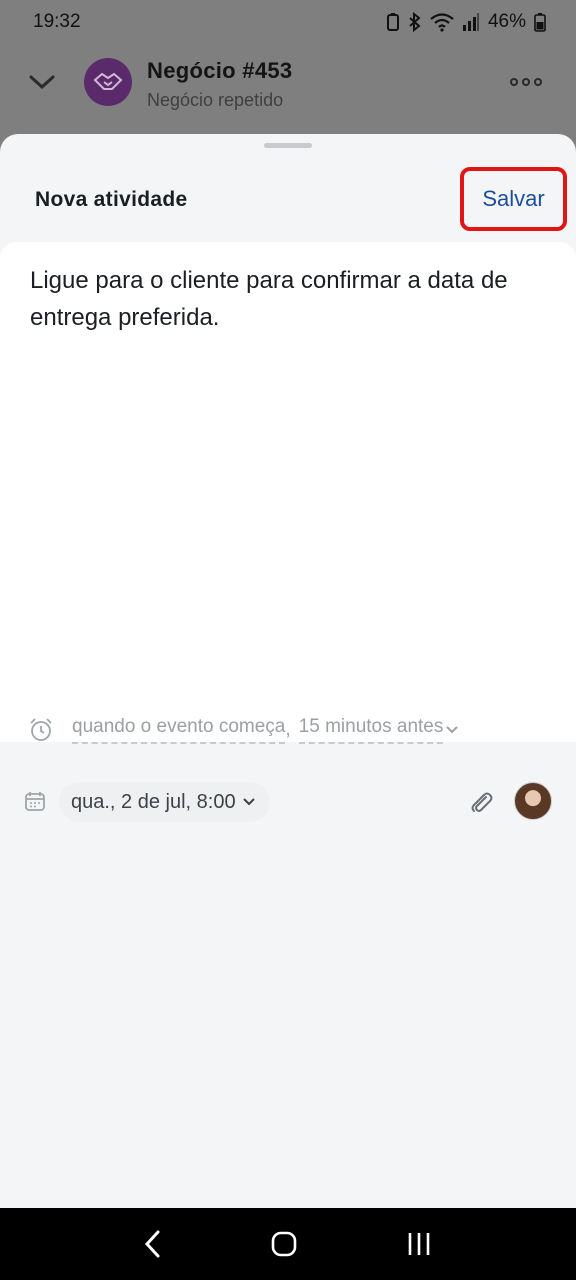 Image resolution: width=576 pixels, height=1280 pixels. Describe the element at coordinates (540, 22) in the screenshot. I see `battery-icon` at that location.